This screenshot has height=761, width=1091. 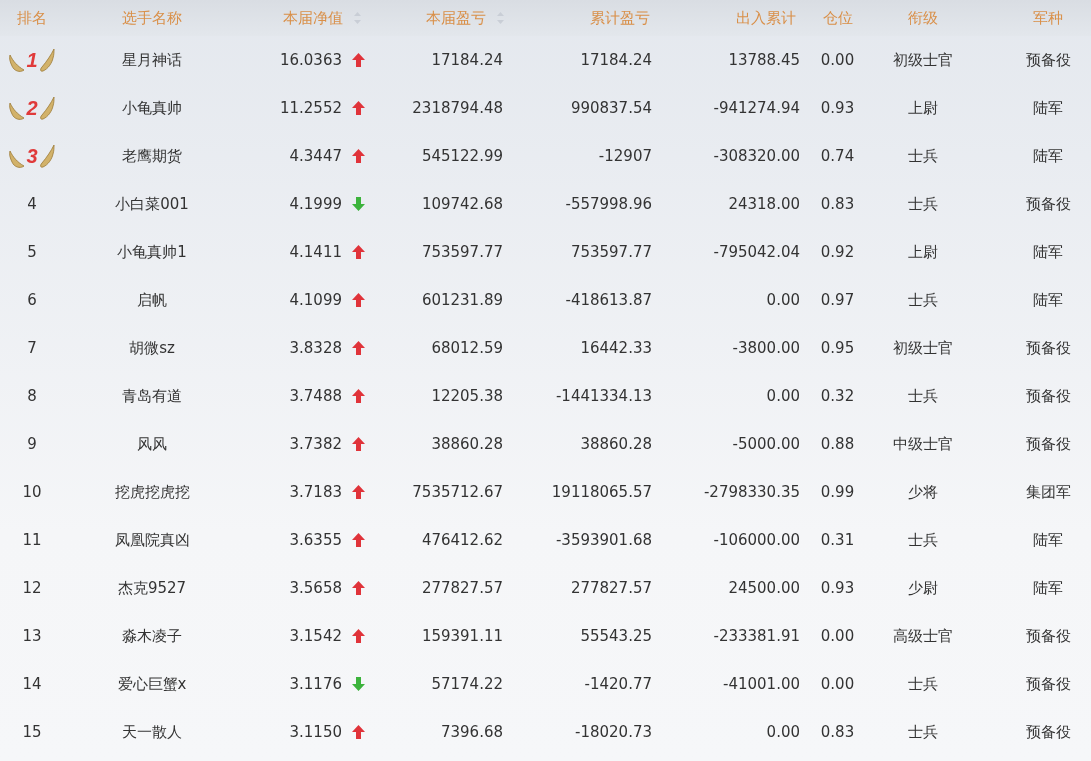 I want to click on cash-flow: 24318.00, so click(x=764, y=204).